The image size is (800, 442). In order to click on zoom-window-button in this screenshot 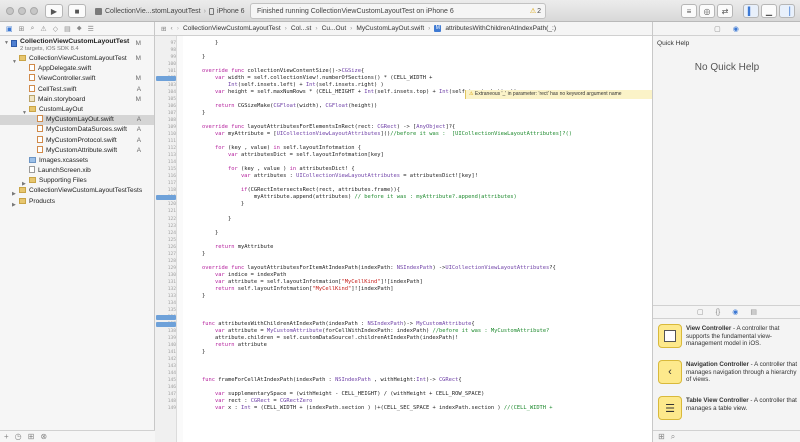, I will do `click(34, 11)`.